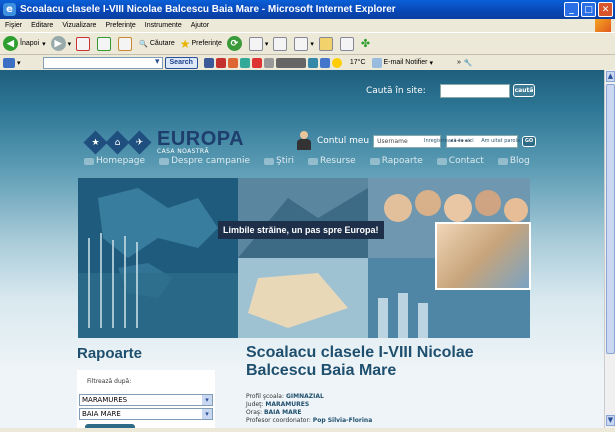 The width and height of the screenshot is (615, 432). What do you see at coordinates (146, 414) in the screenshot?
I see `city-select: BAIA MARE ▾` at bounding box center [146, 414].